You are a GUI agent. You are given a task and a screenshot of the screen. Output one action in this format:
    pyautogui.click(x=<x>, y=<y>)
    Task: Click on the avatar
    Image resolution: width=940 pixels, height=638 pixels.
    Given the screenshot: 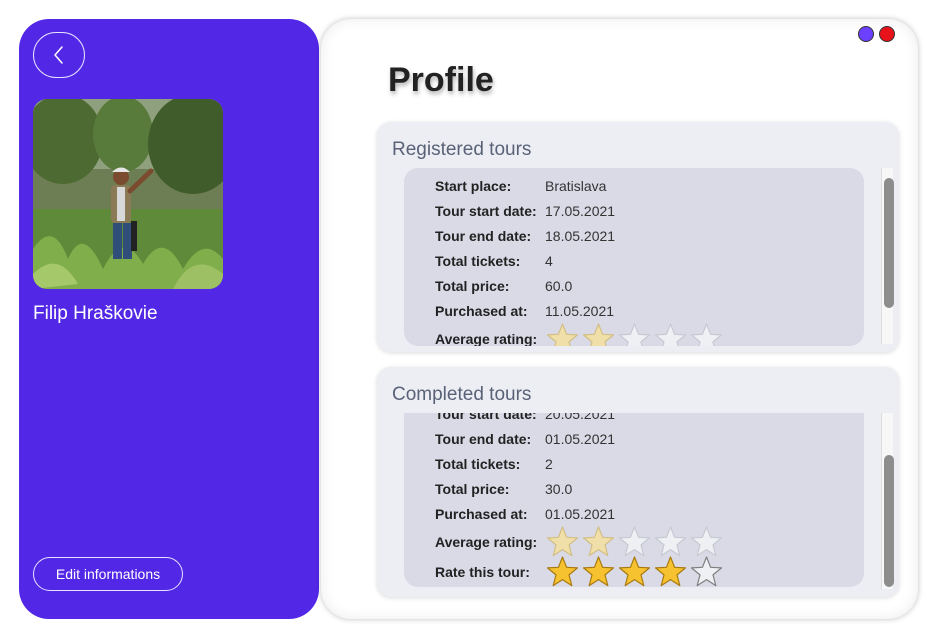 What is the action you would take?
    pyautogui.click(x=128, y=194)
    